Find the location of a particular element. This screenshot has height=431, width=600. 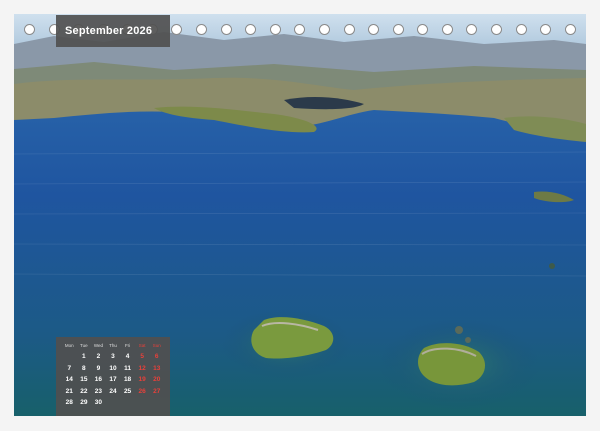

calendar-day: 28 is located at coordinates (69, 402).